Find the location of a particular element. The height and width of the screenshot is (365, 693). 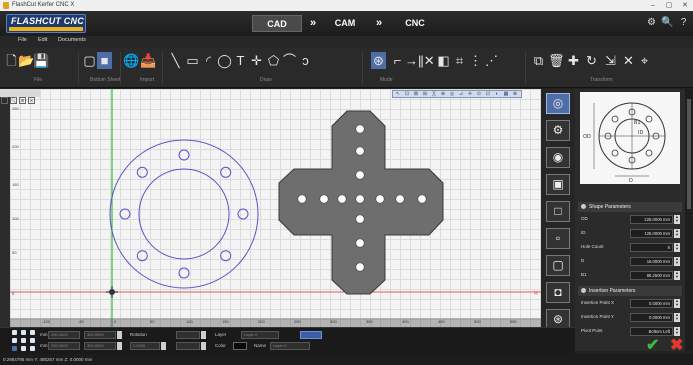

panel-scrollbar is located at coordinates (689, 220).